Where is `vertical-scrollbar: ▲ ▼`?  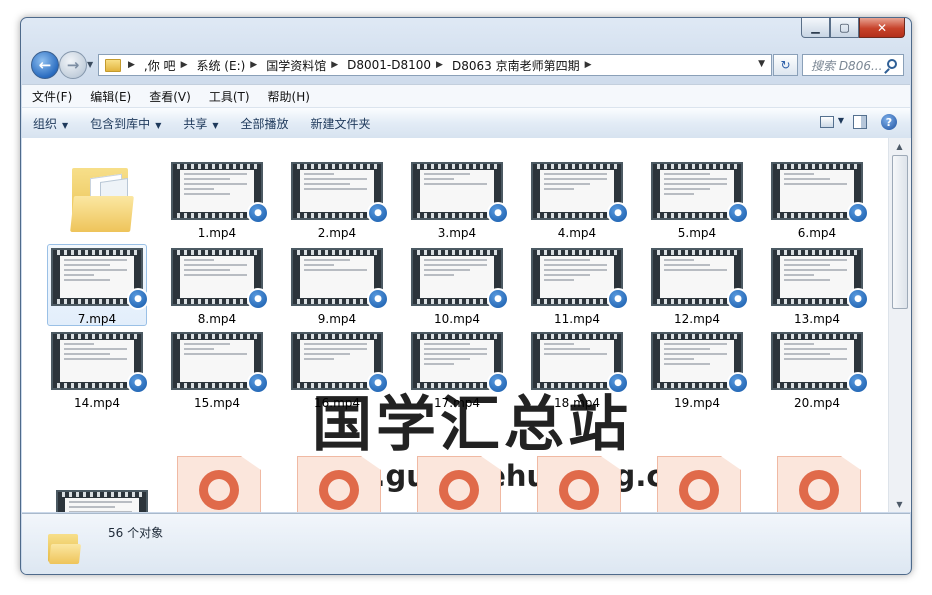 vertical-scrollbar: ▲ ▼ is located at coordinates (899, 325).